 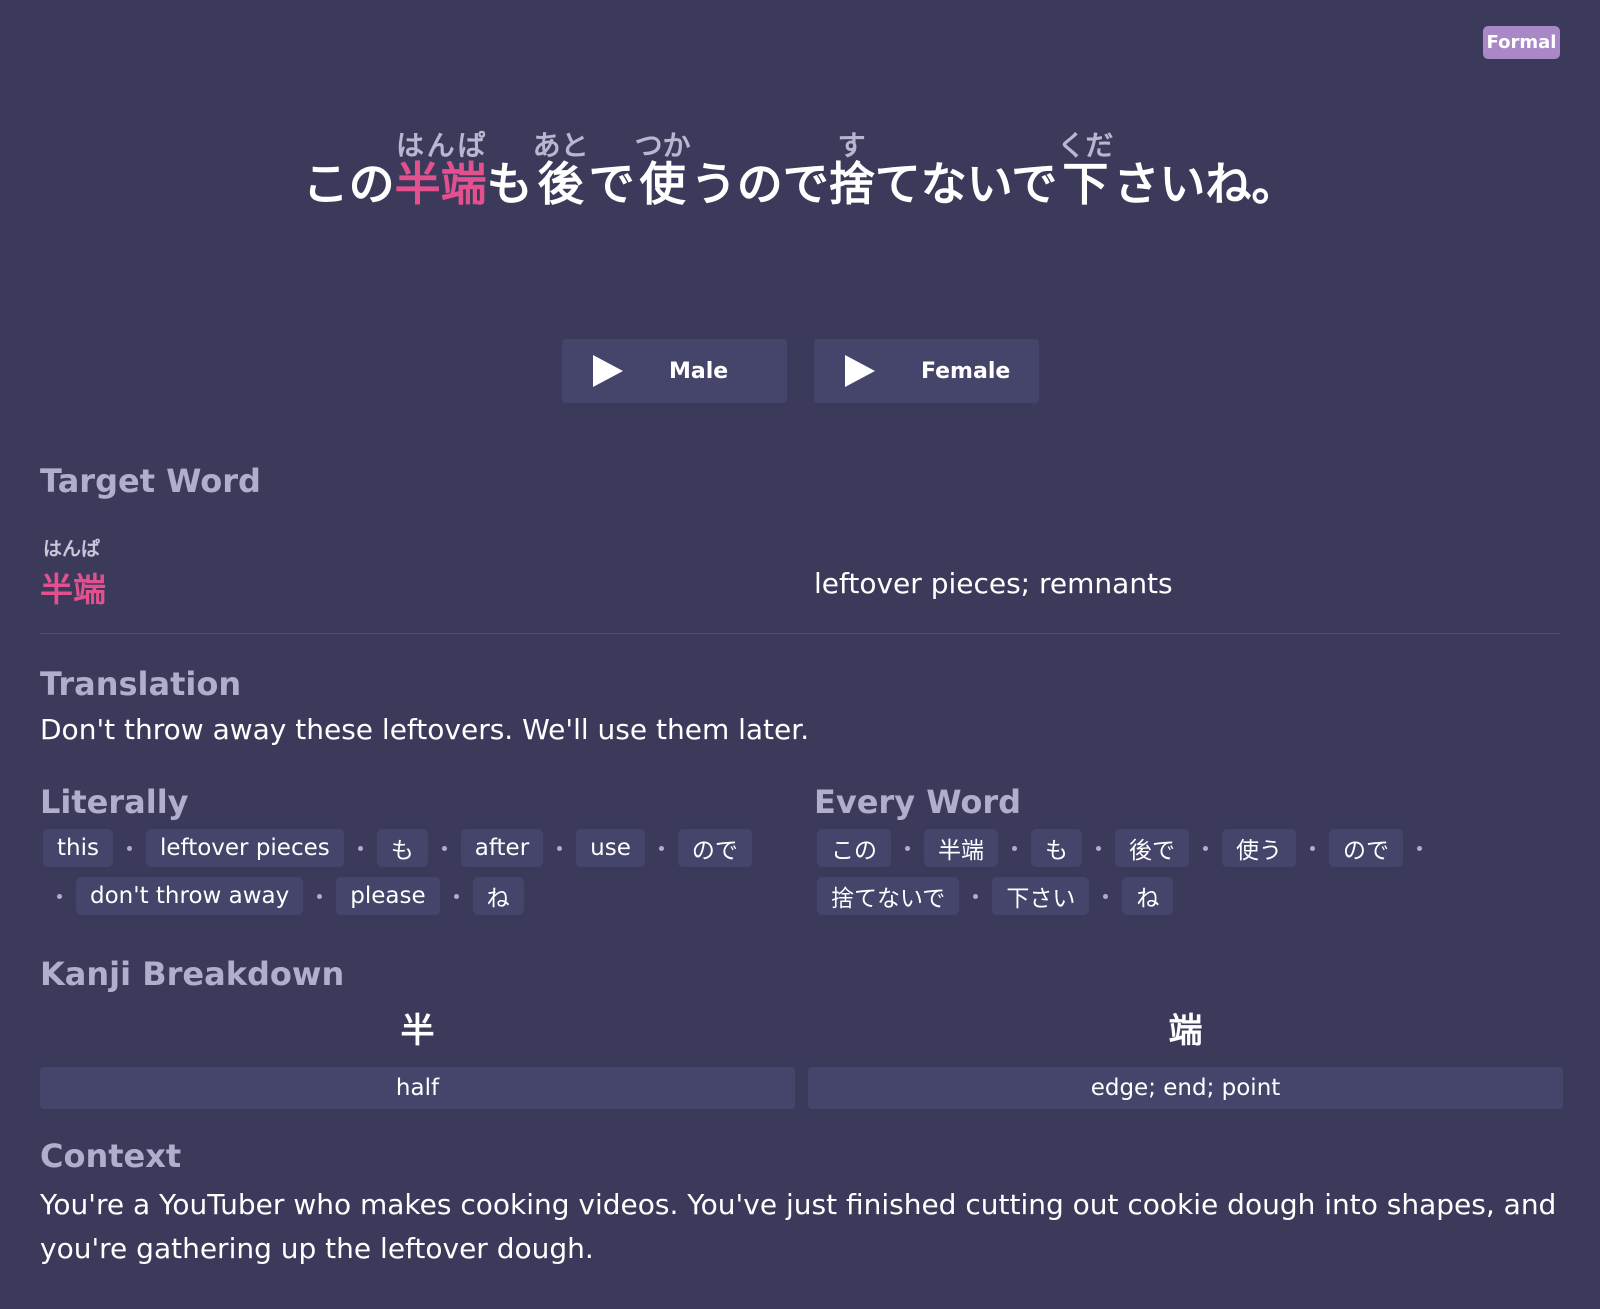 I want to click on every-word-title: Every Word, so click(x=918, y=802).